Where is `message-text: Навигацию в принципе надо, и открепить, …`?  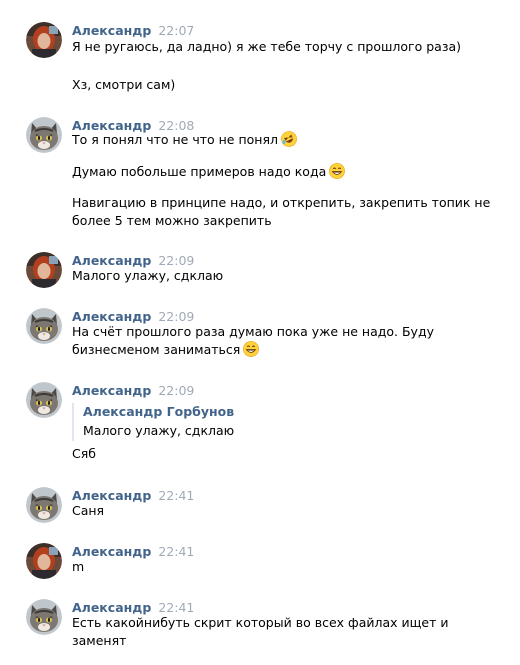
message-text: Навигацию в принципе надо, и открепить, … is located at coordinates (281, 202).